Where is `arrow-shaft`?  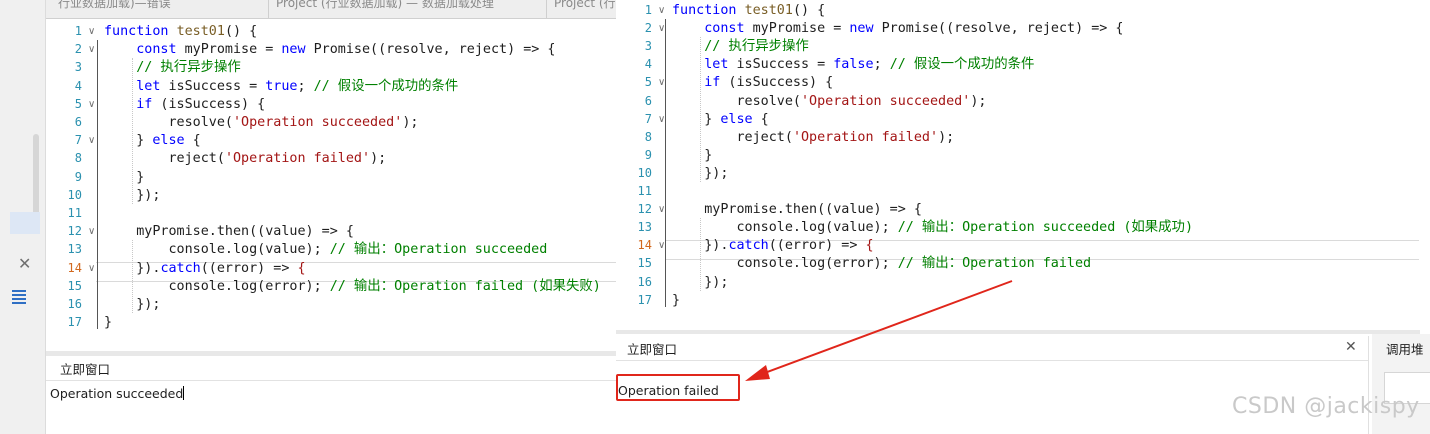 arrow-shaft is located at coordinates (887, 327).